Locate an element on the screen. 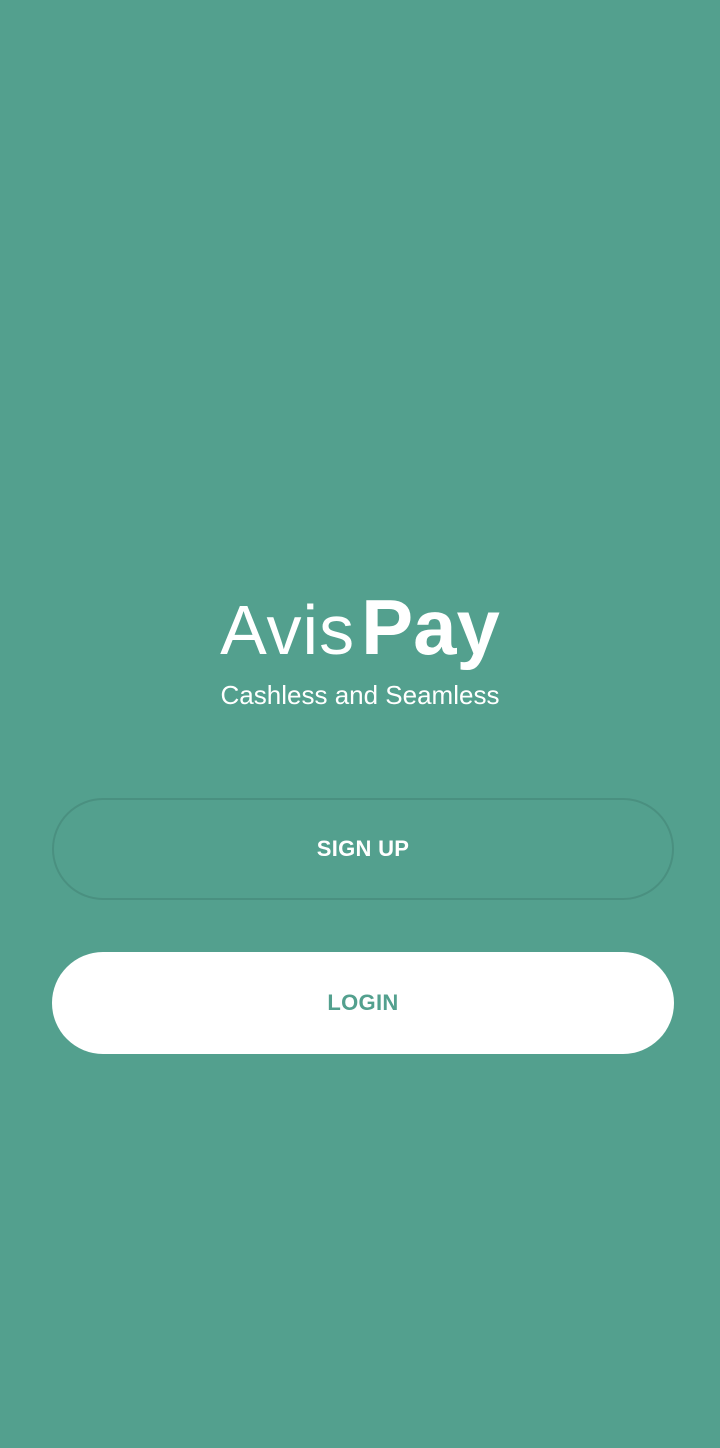 The height and width of the screenshot is (1448, 720). sign-up-label: SIGN UP is located at coordinates (363, 848).